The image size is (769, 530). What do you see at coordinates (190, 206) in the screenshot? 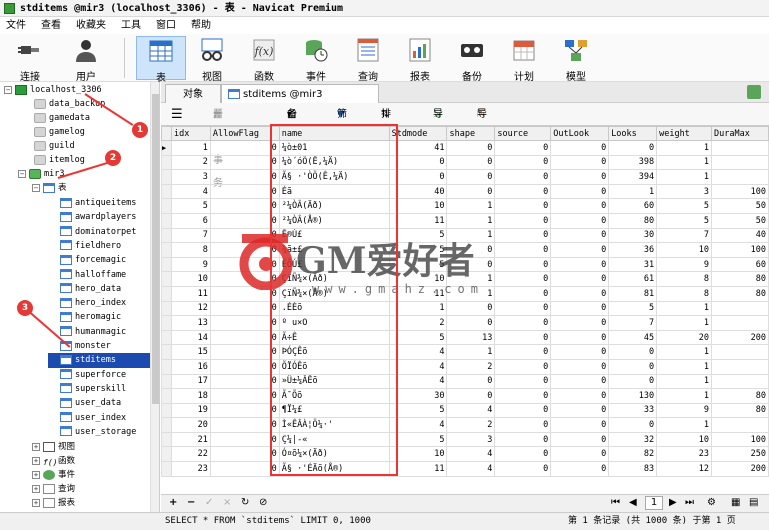
I see `cell-idx: 5` at bounding box center [190, 206].